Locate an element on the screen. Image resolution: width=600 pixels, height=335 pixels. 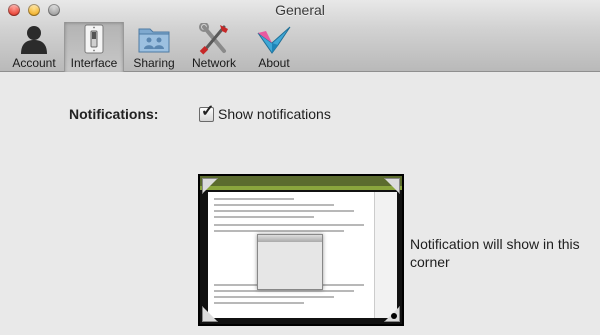
toolbar-item-about: About is located at coordinates (274, 47).